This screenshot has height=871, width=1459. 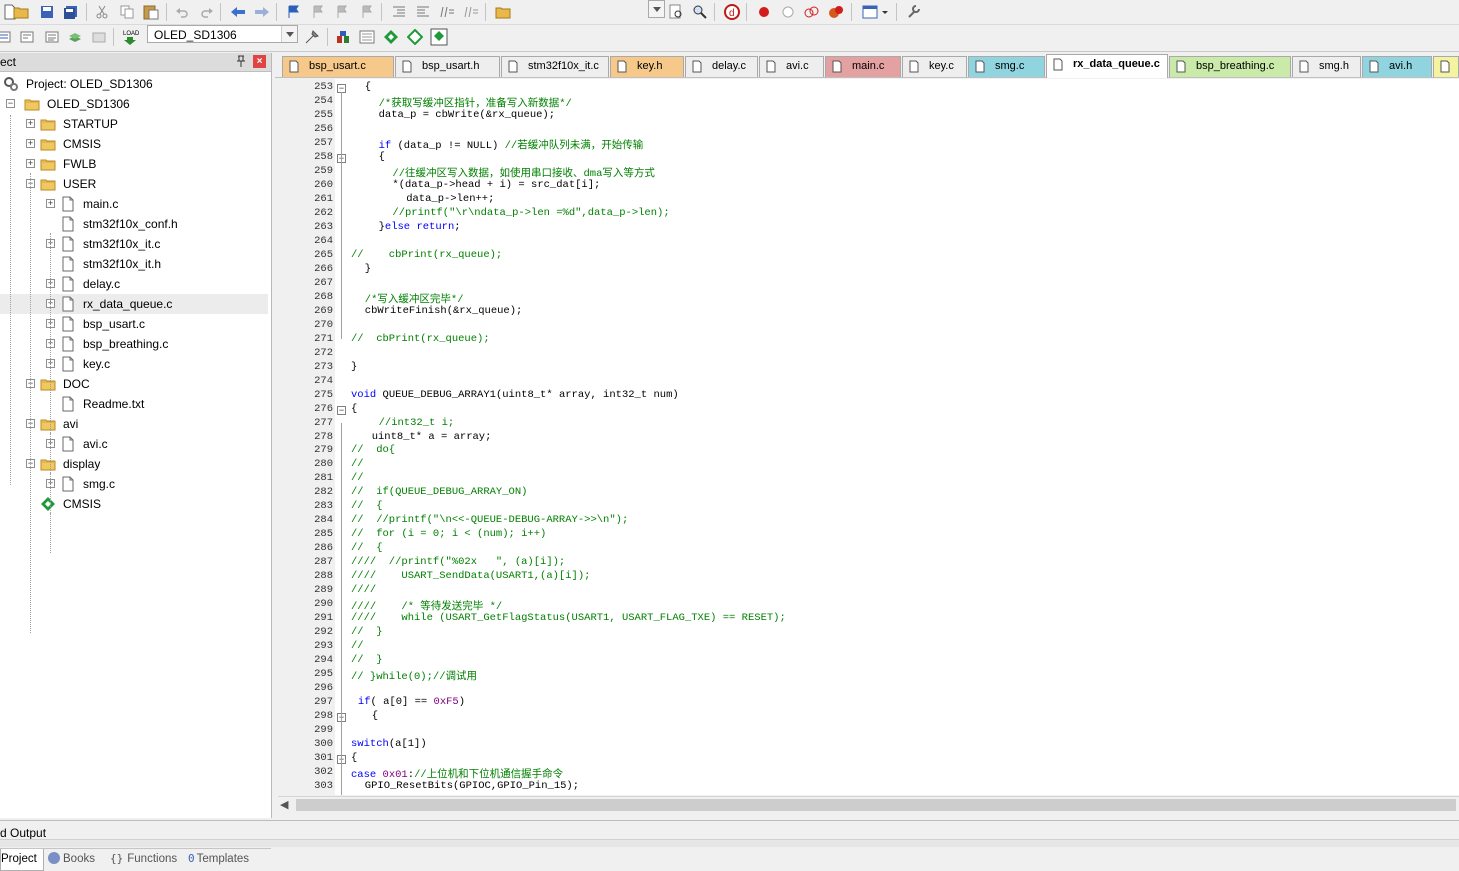 What do you see at coordinates (134, 284) in the screenshot?
I see `tree-item: + delay.c` at bounding box center [134, 284].